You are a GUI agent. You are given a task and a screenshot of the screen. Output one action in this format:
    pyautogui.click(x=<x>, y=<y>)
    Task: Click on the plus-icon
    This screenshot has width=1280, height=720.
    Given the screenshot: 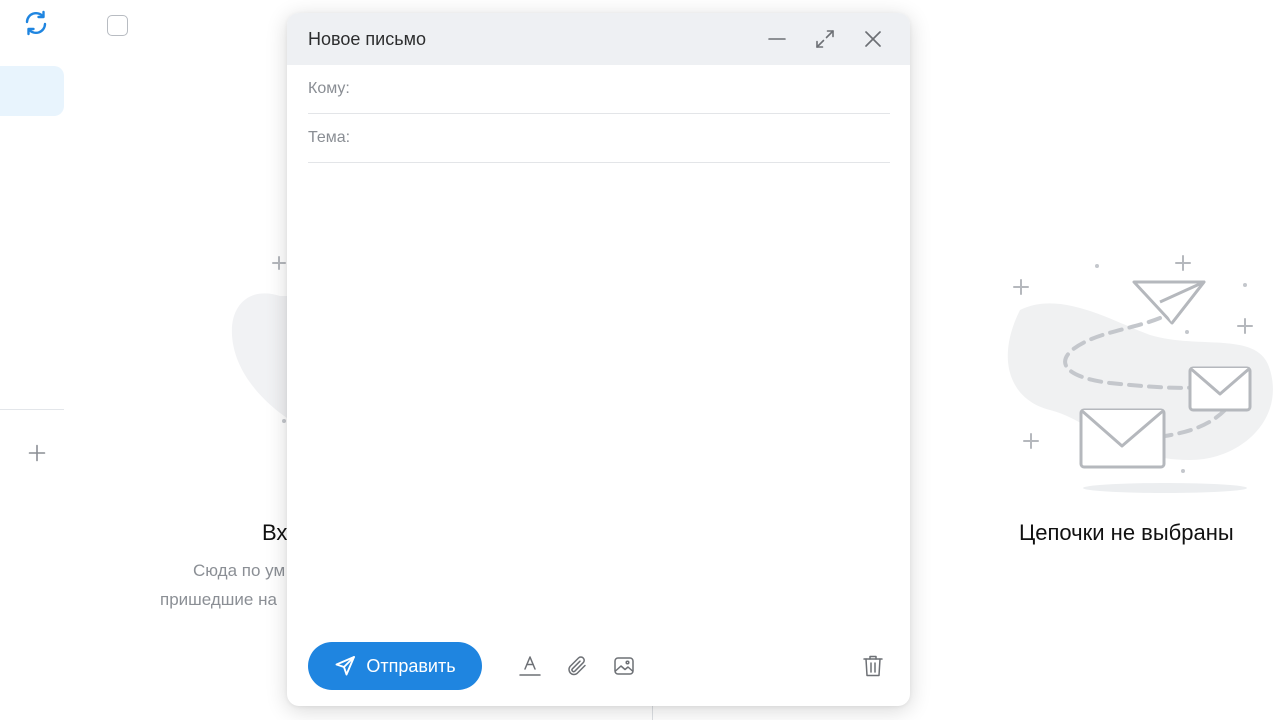 What is the action you would take?
    pyautogui.click(x=37, y=453)
    